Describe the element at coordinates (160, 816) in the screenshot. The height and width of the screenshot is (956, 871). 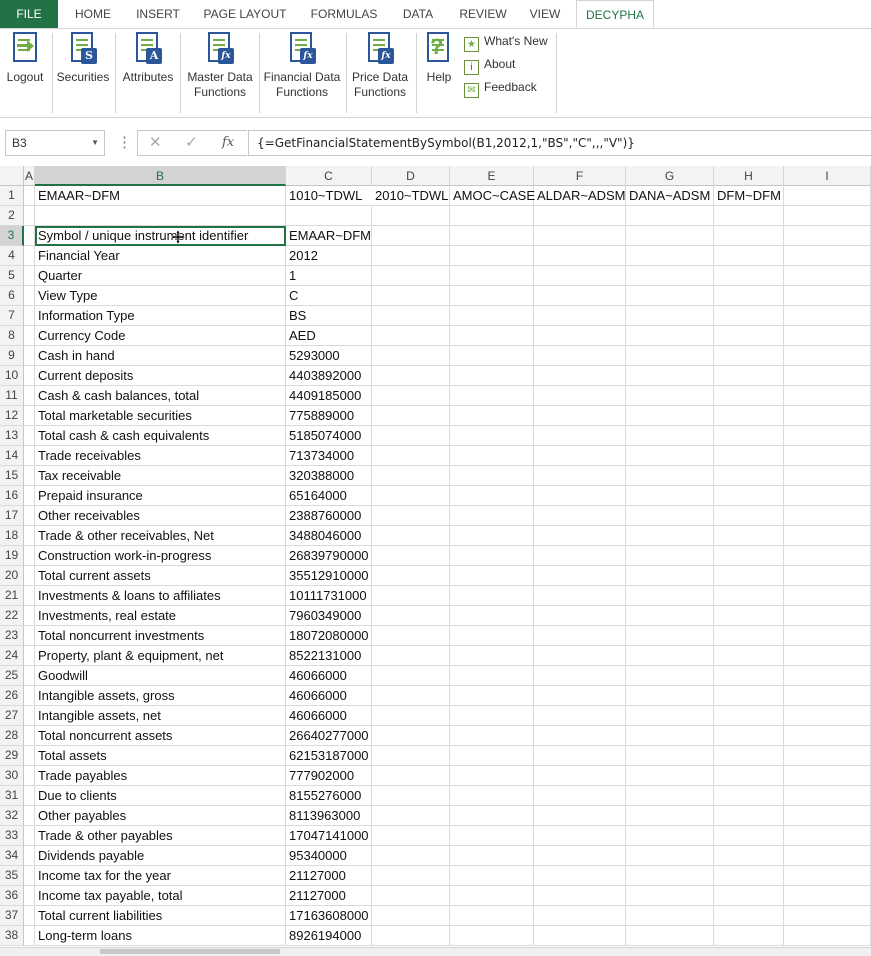
I see `cell-b: Other payables` at that location.